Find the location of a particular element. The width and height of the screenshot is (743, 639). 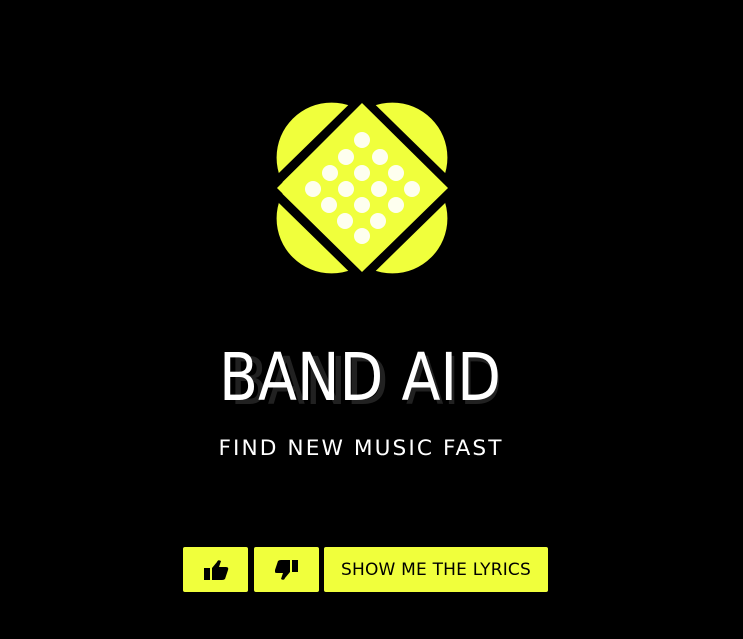

thumbs-up-icon is located at coordinates (215, 569).